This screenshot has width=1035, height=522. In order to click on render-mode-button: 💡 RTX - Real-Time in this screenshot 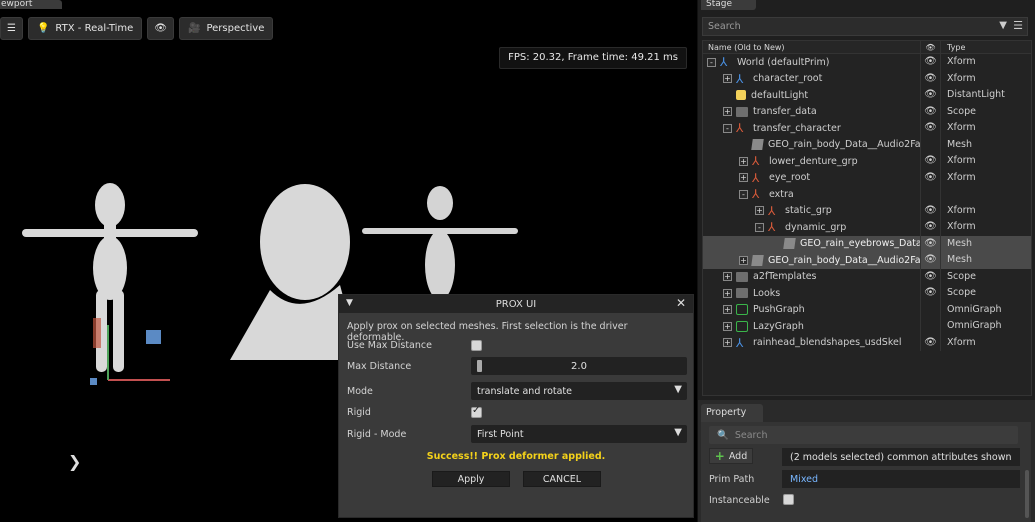, I will do `click(85, 28)`.